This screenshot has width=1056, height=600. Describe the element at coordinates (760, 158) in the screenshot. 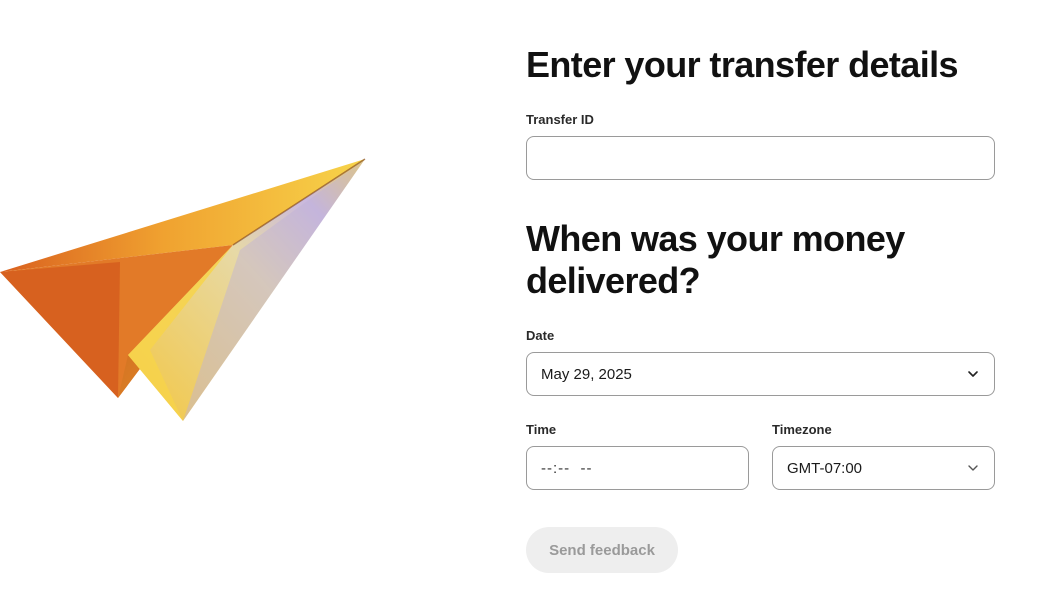

I see `transfer-id-input` at that location.